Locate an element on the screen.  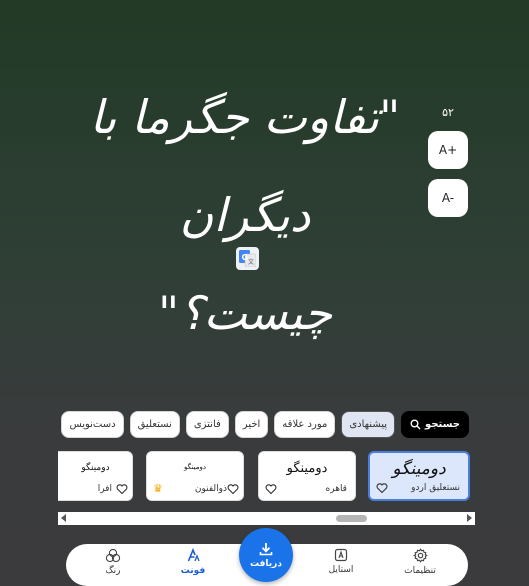
scroll-thumb is located at coordinates (351, 518).